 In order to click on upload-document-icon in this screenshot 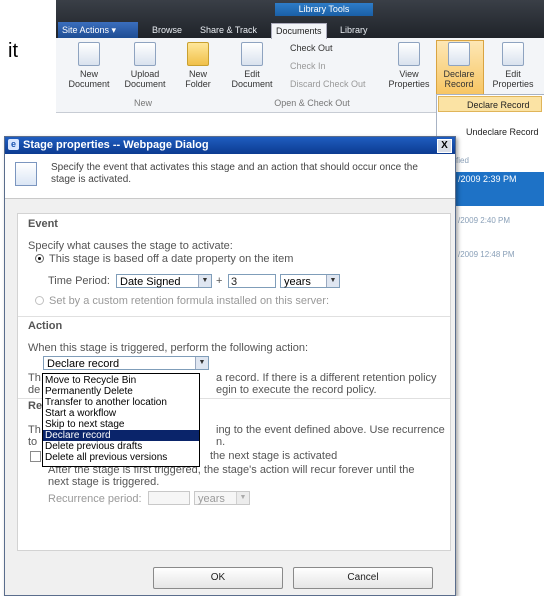, I will do `click(145, 54)`.